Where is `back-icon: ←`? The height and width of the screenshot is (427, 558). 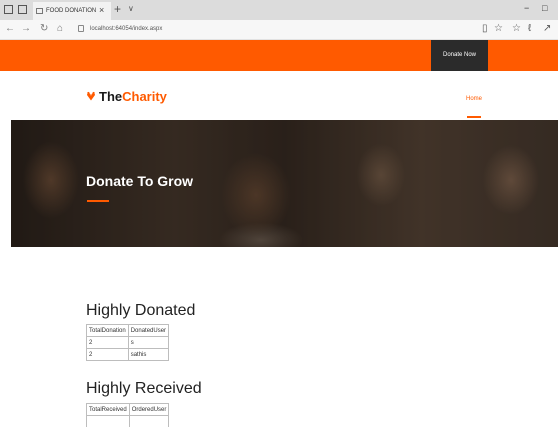
back-icon: ← is located at coordinates (10, 28).